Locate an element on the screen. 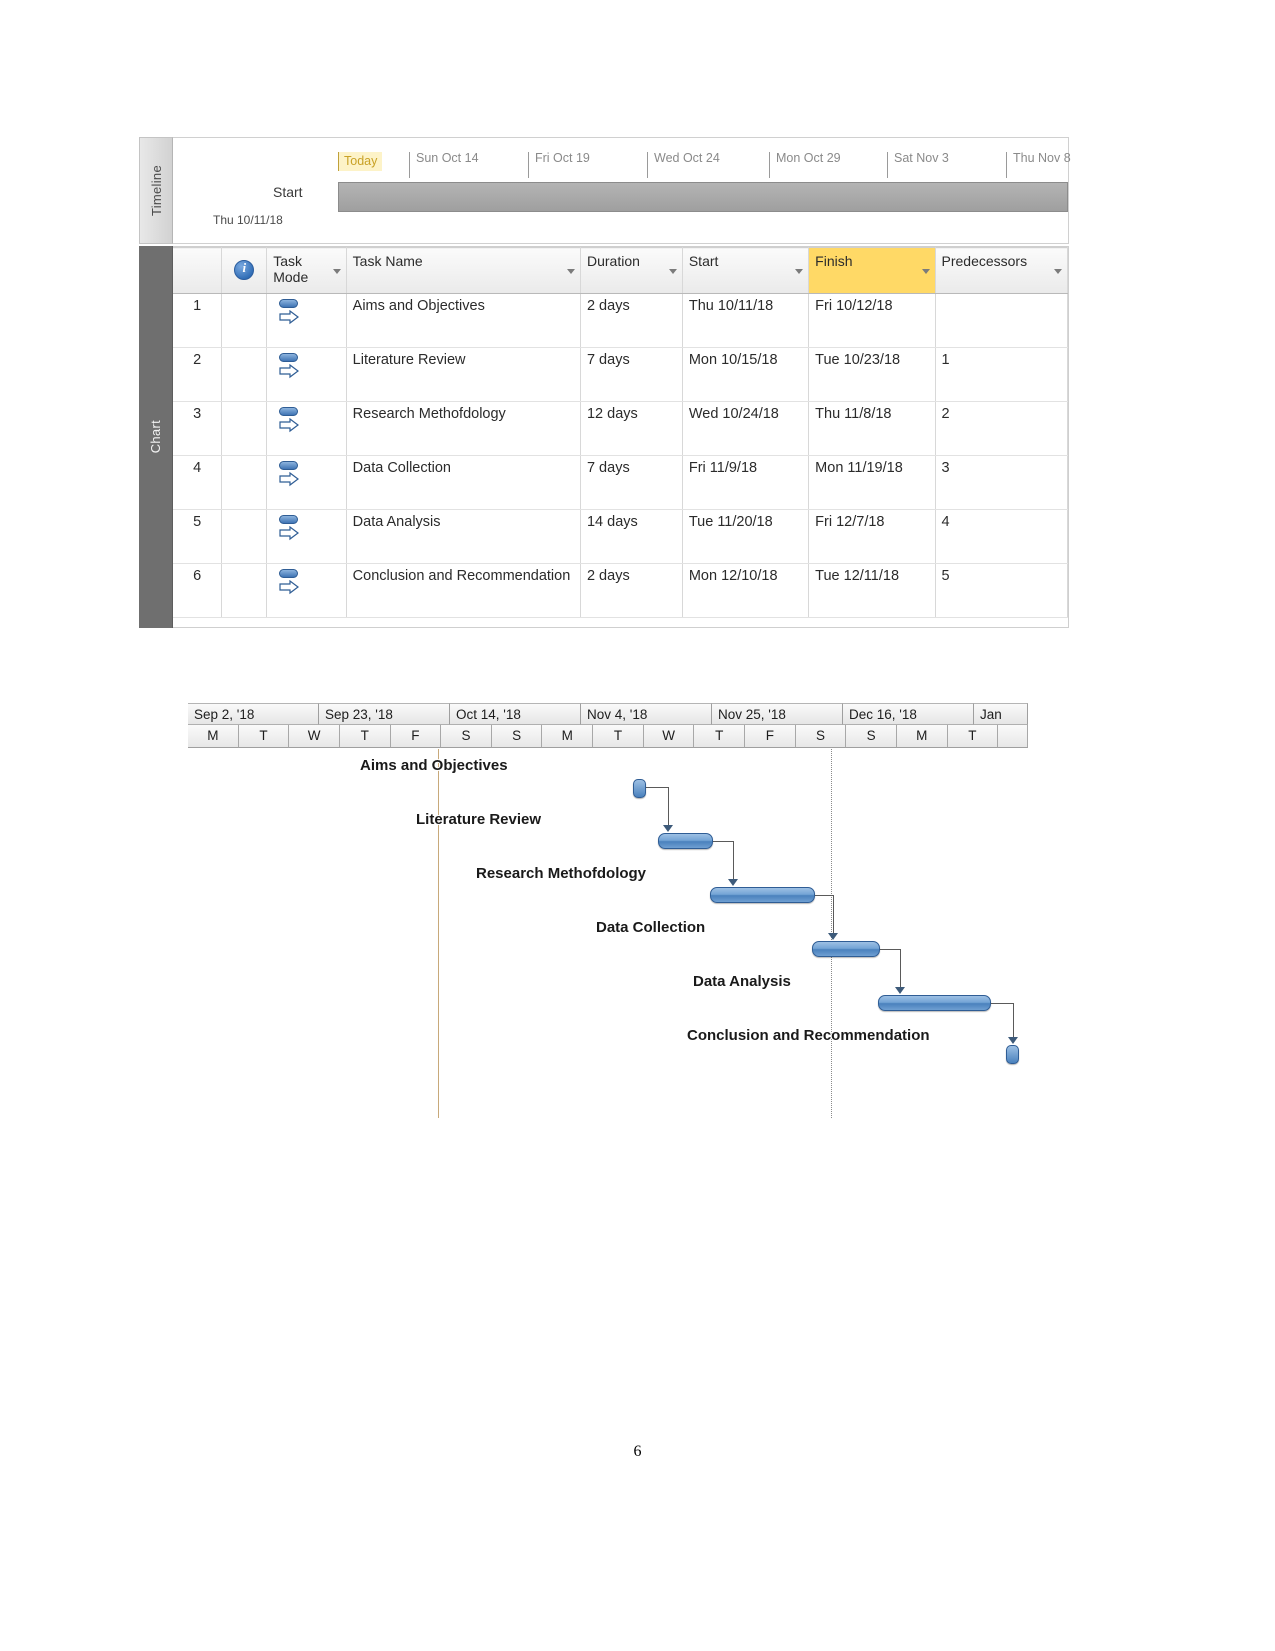 Image resolution: width=1275 pixels, height=1651 pixels. timeline-pane-tab-label: Timeline is located at coordinates (156, 190).